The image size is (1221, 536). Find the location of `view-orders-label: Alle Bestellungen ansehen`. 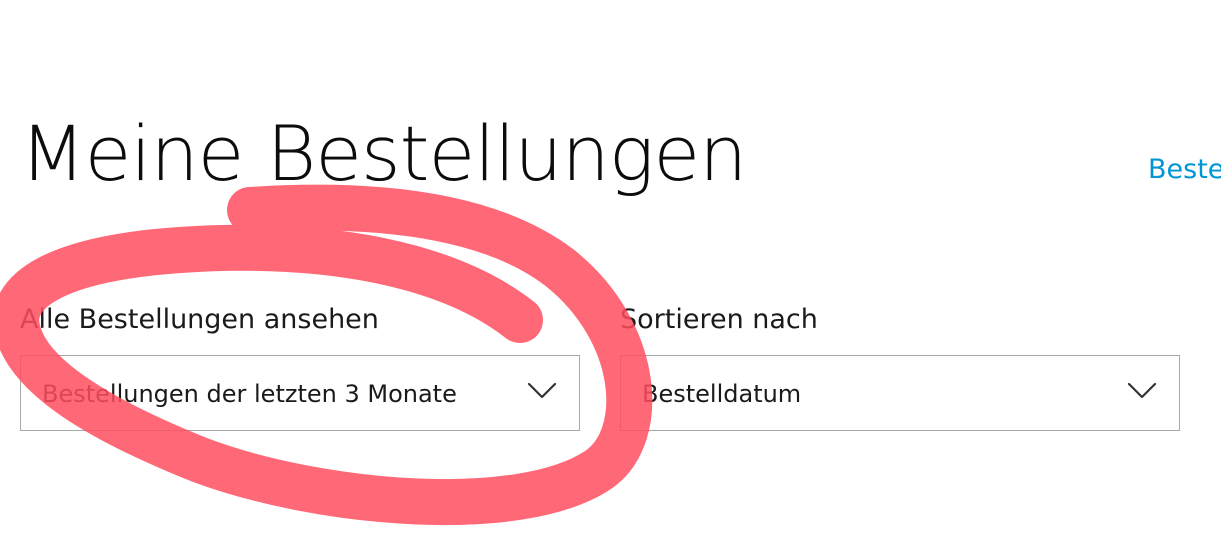

view-orders-label: Alle Bestellungen ansehen is located at coordinates (199, 319).